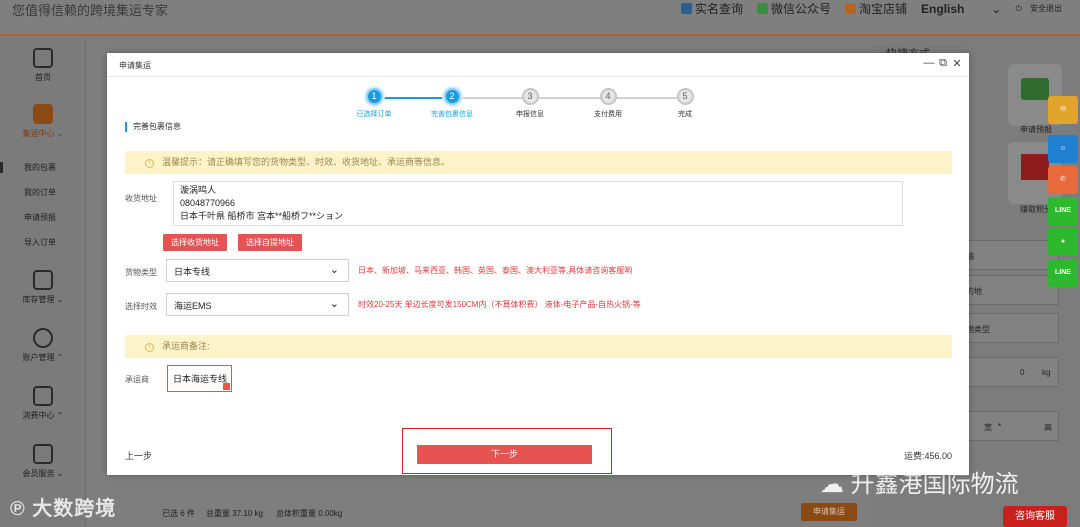 The width and height of the screenshot is (1080, 527). I want to click on watermark-left: ℗ 大数跨境, so click(63, 509).